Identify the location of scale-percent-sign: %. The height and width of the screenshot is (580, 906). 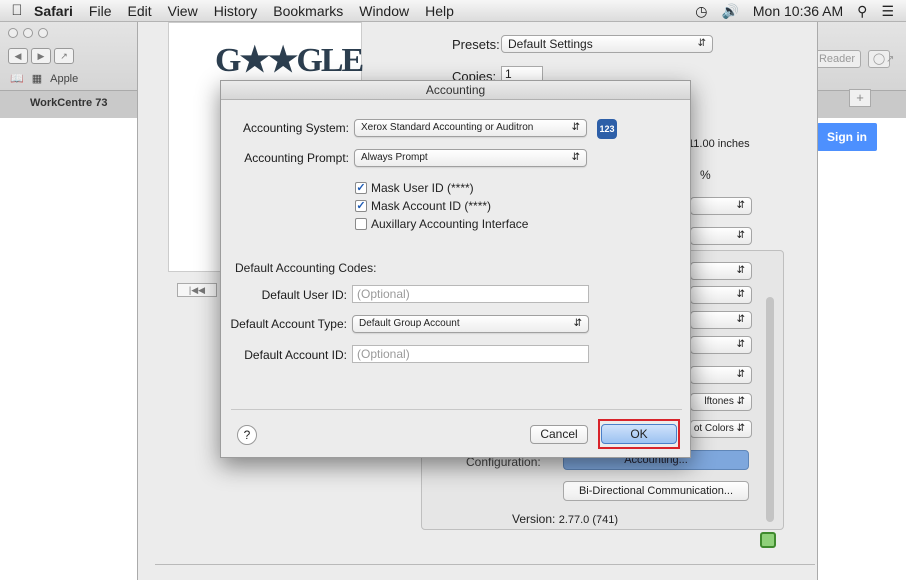
(705, 175).